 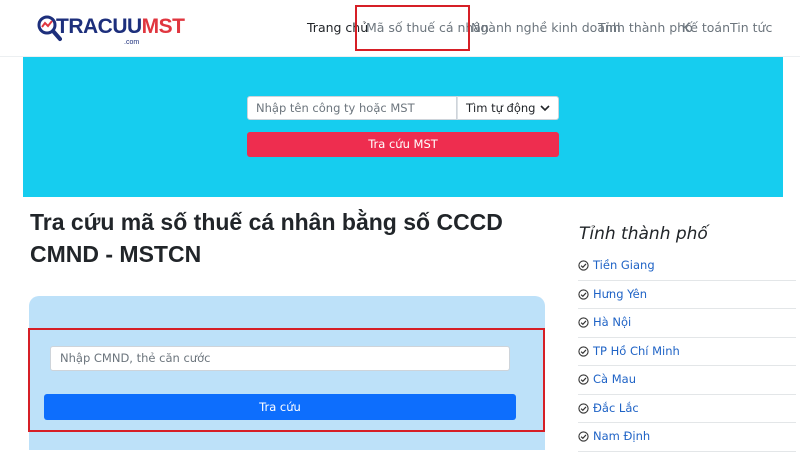 I want to click on province-link: Hưng Yên, so click(x=620, y=294).